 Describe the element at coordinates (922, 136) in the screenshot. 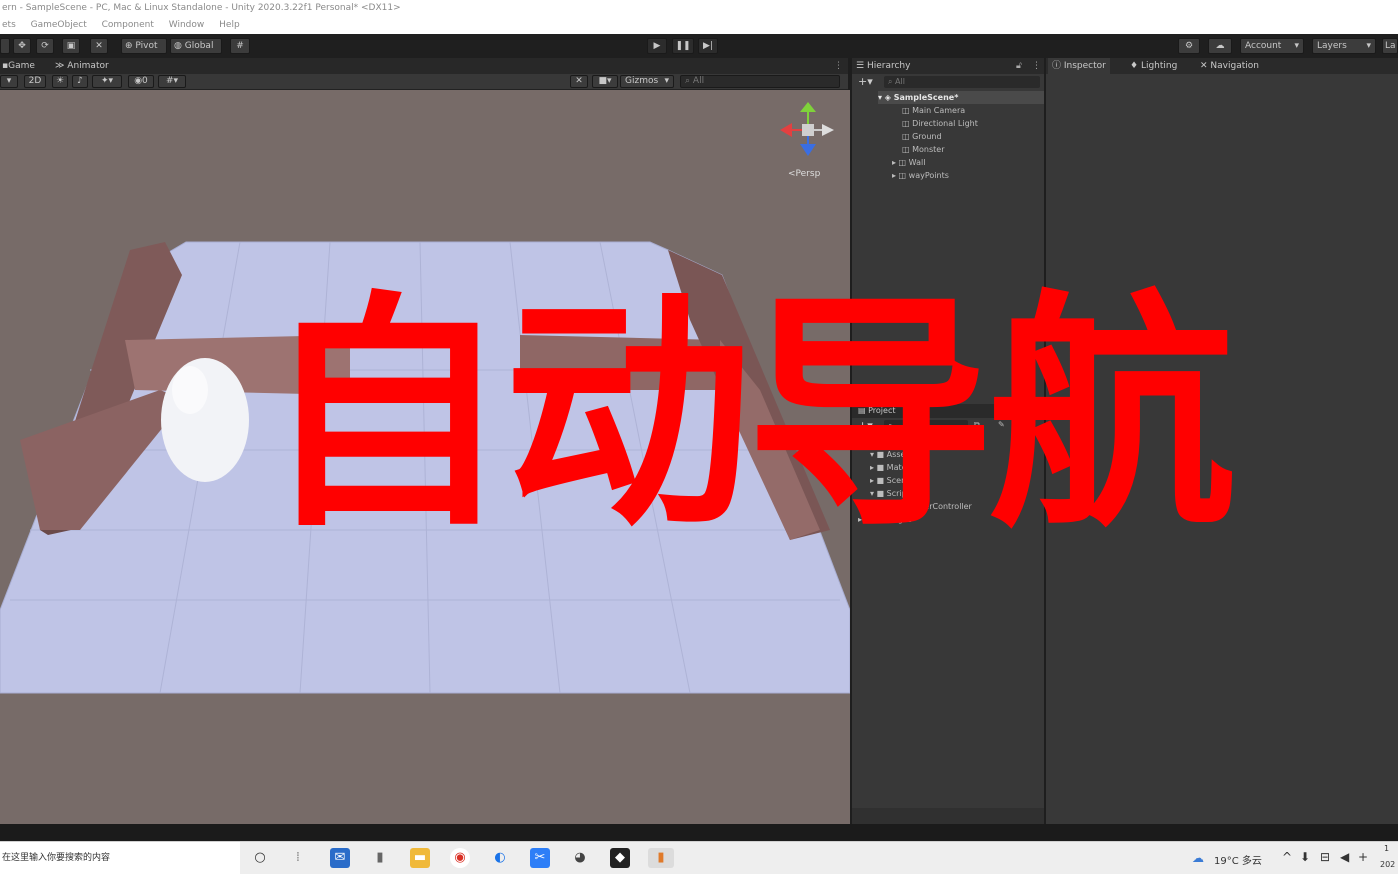

I see `list-item: ◫ Ground` at that location.